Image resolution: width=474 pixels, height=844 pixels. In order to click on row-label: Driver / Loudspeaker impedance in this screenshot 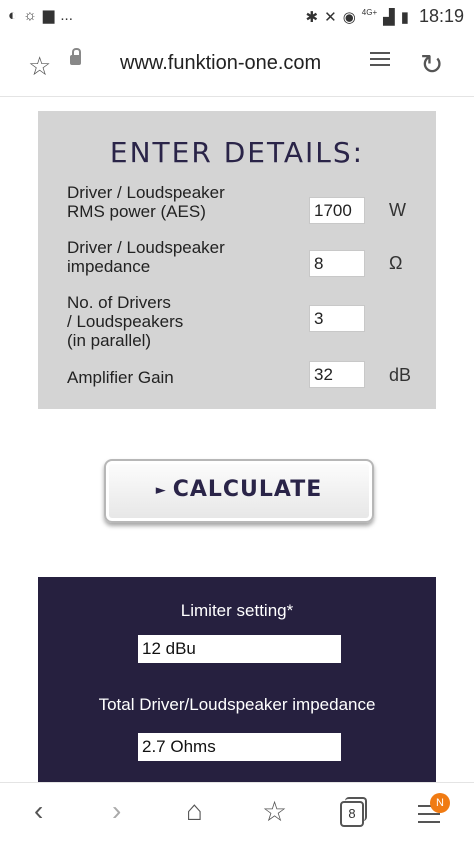, I will do `click(146, 257)`.